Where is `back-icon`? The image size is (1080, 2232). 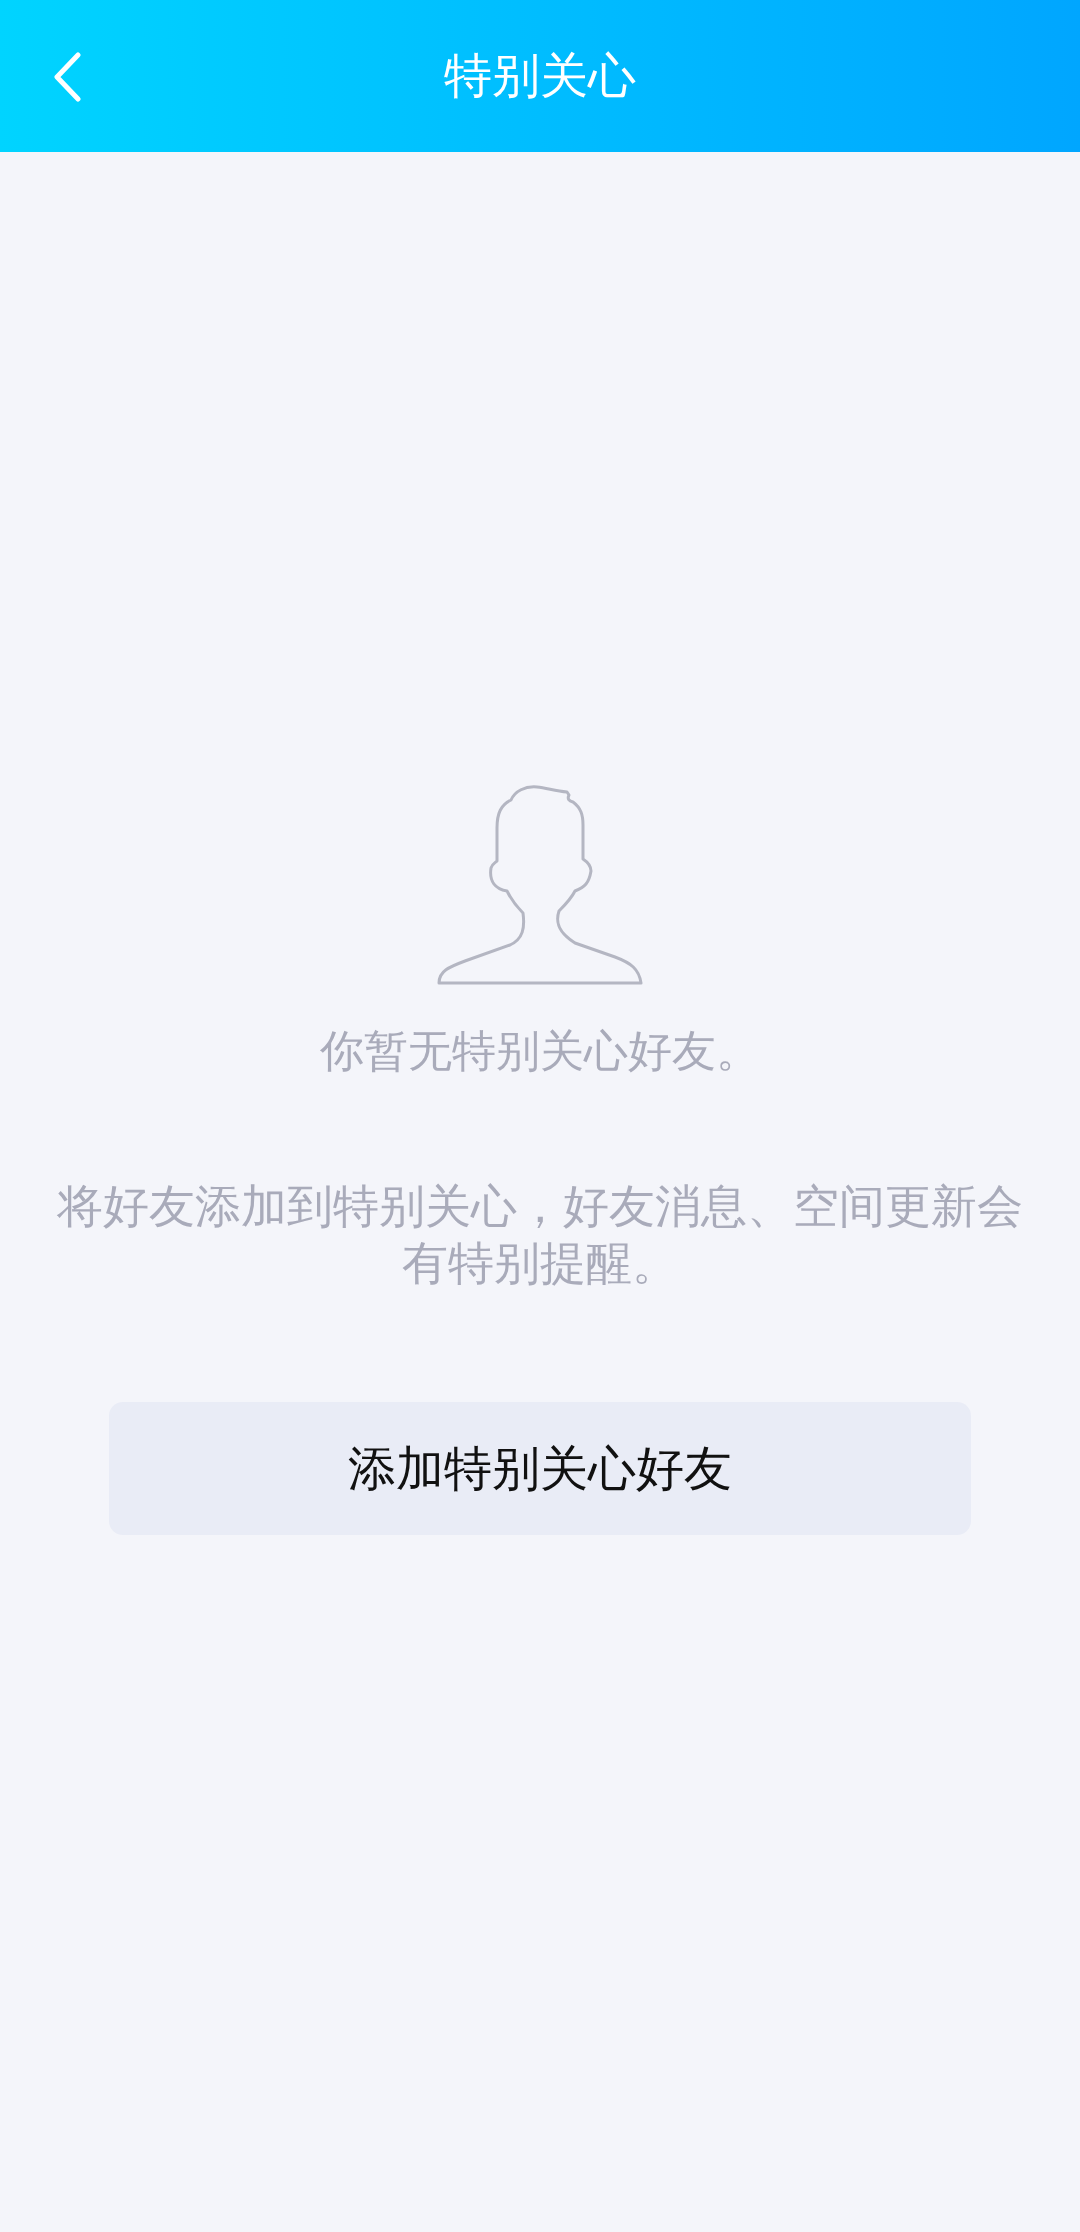
back-icon is located at coordinates (67, 77).